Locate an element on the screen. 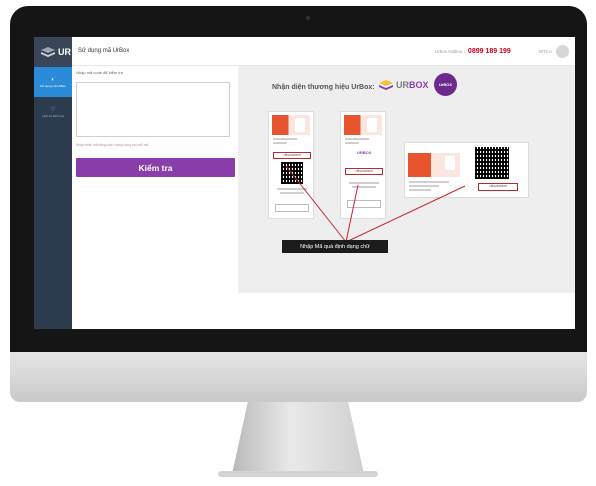 The width and height of the screenshot is (596, 486). hotline-number: 0899 189 199 is located at coordinates (489, 51).